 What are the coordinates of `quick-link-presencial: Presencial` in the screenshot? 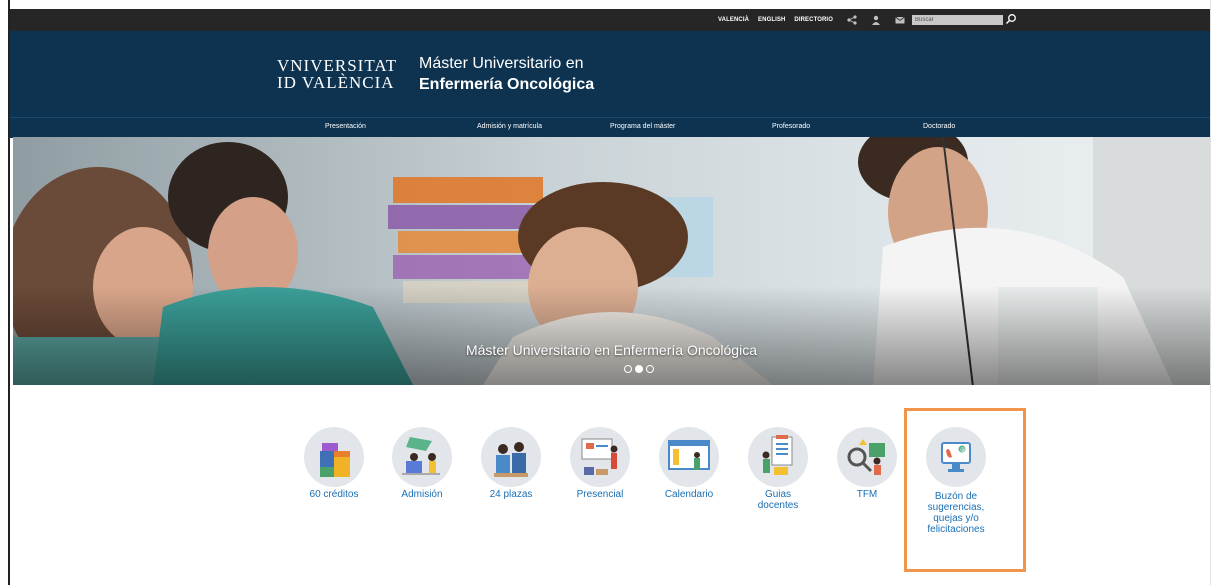 It's located at (600, 463).